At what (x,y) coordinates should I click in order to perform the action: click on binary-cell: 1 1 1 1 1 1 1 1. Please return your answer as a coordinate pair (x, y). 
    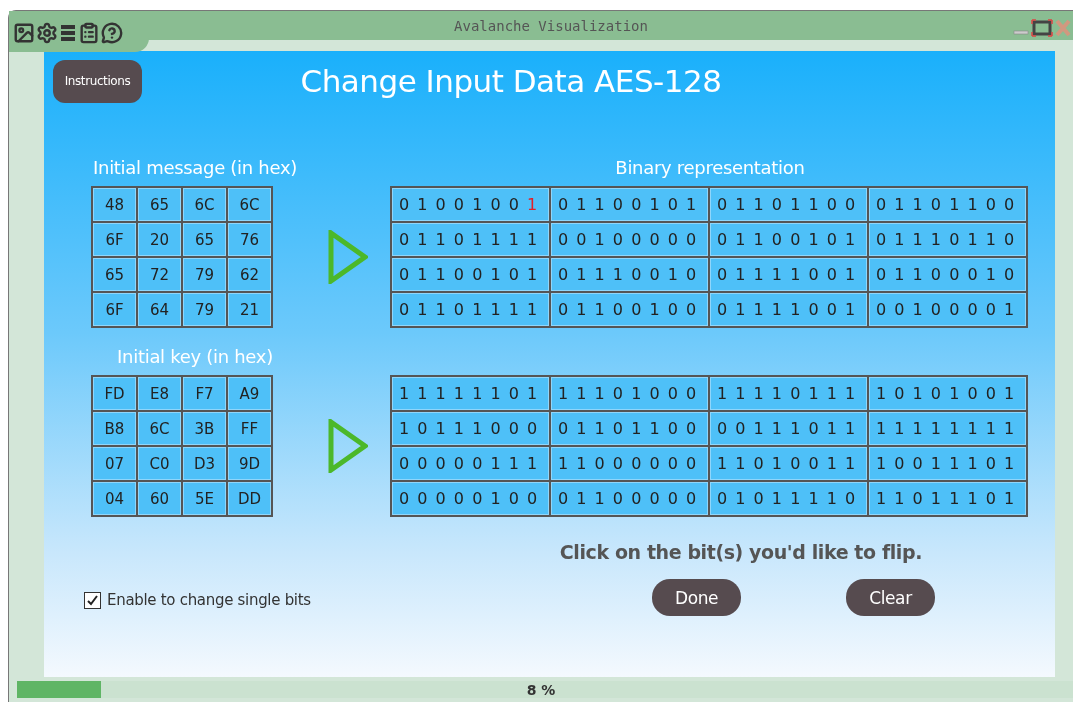
    Looking at the image, I should click on (947, 428).